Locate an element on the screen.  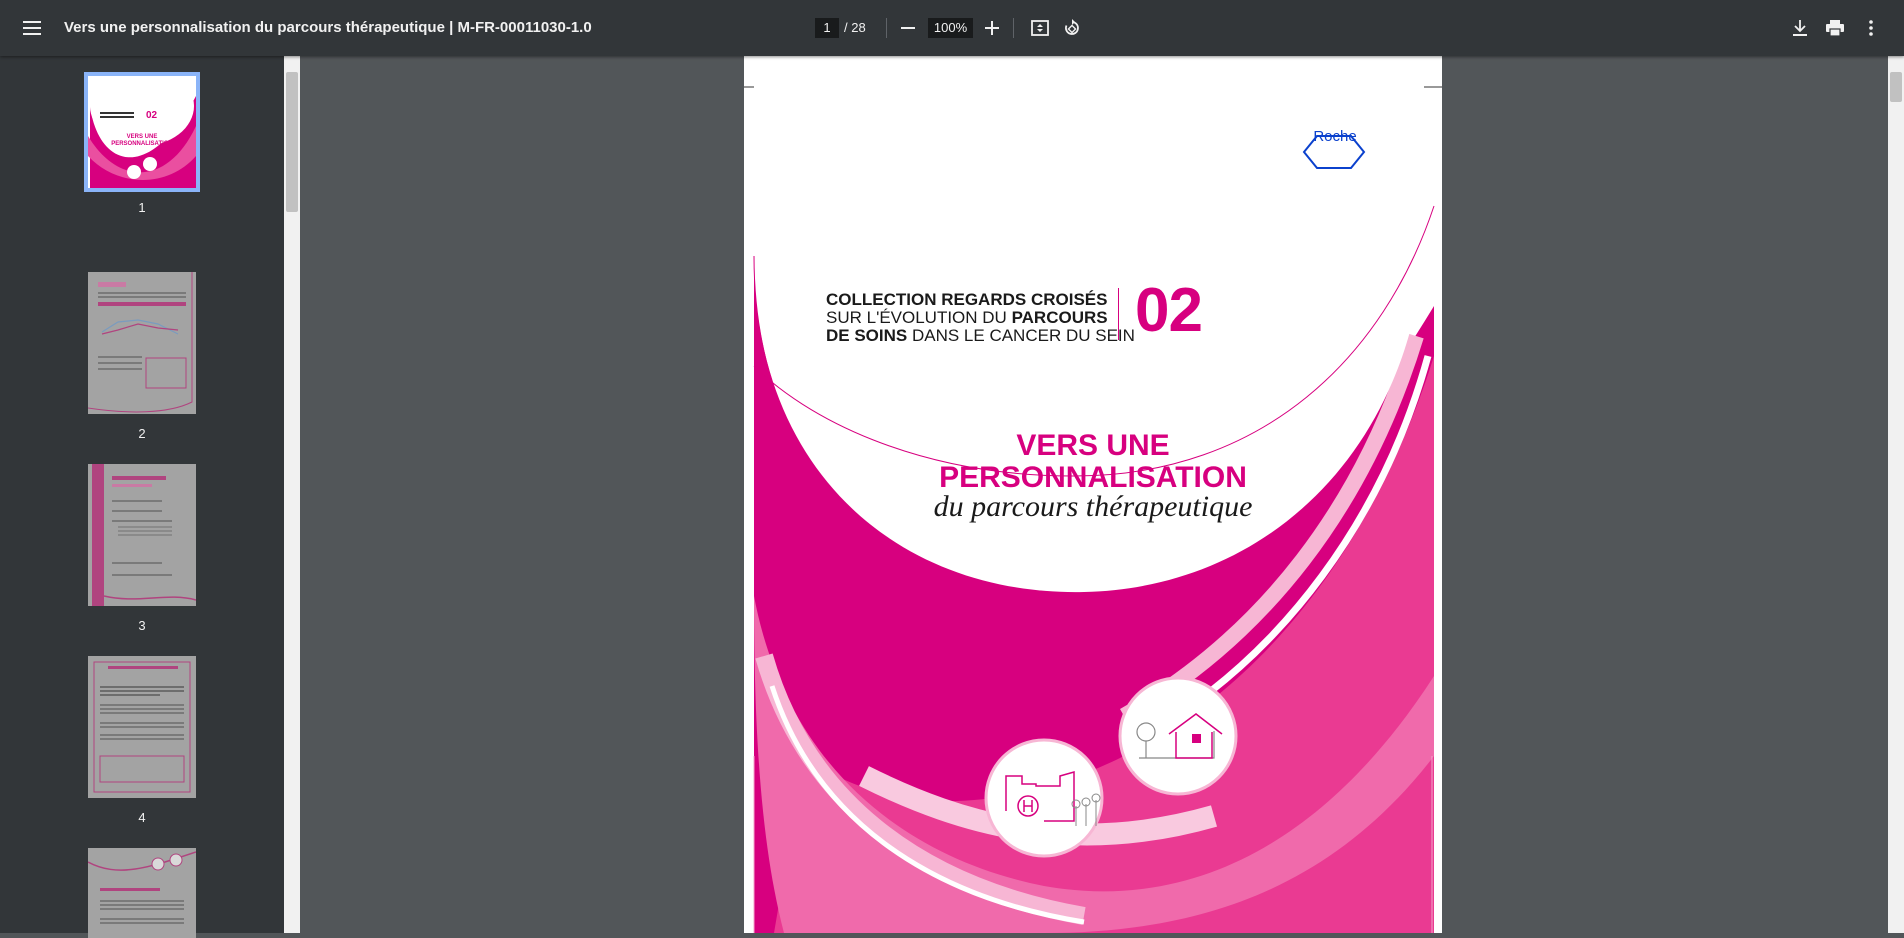
collection-line-2b: PARCOURS is located at coordinates (1059, 317).